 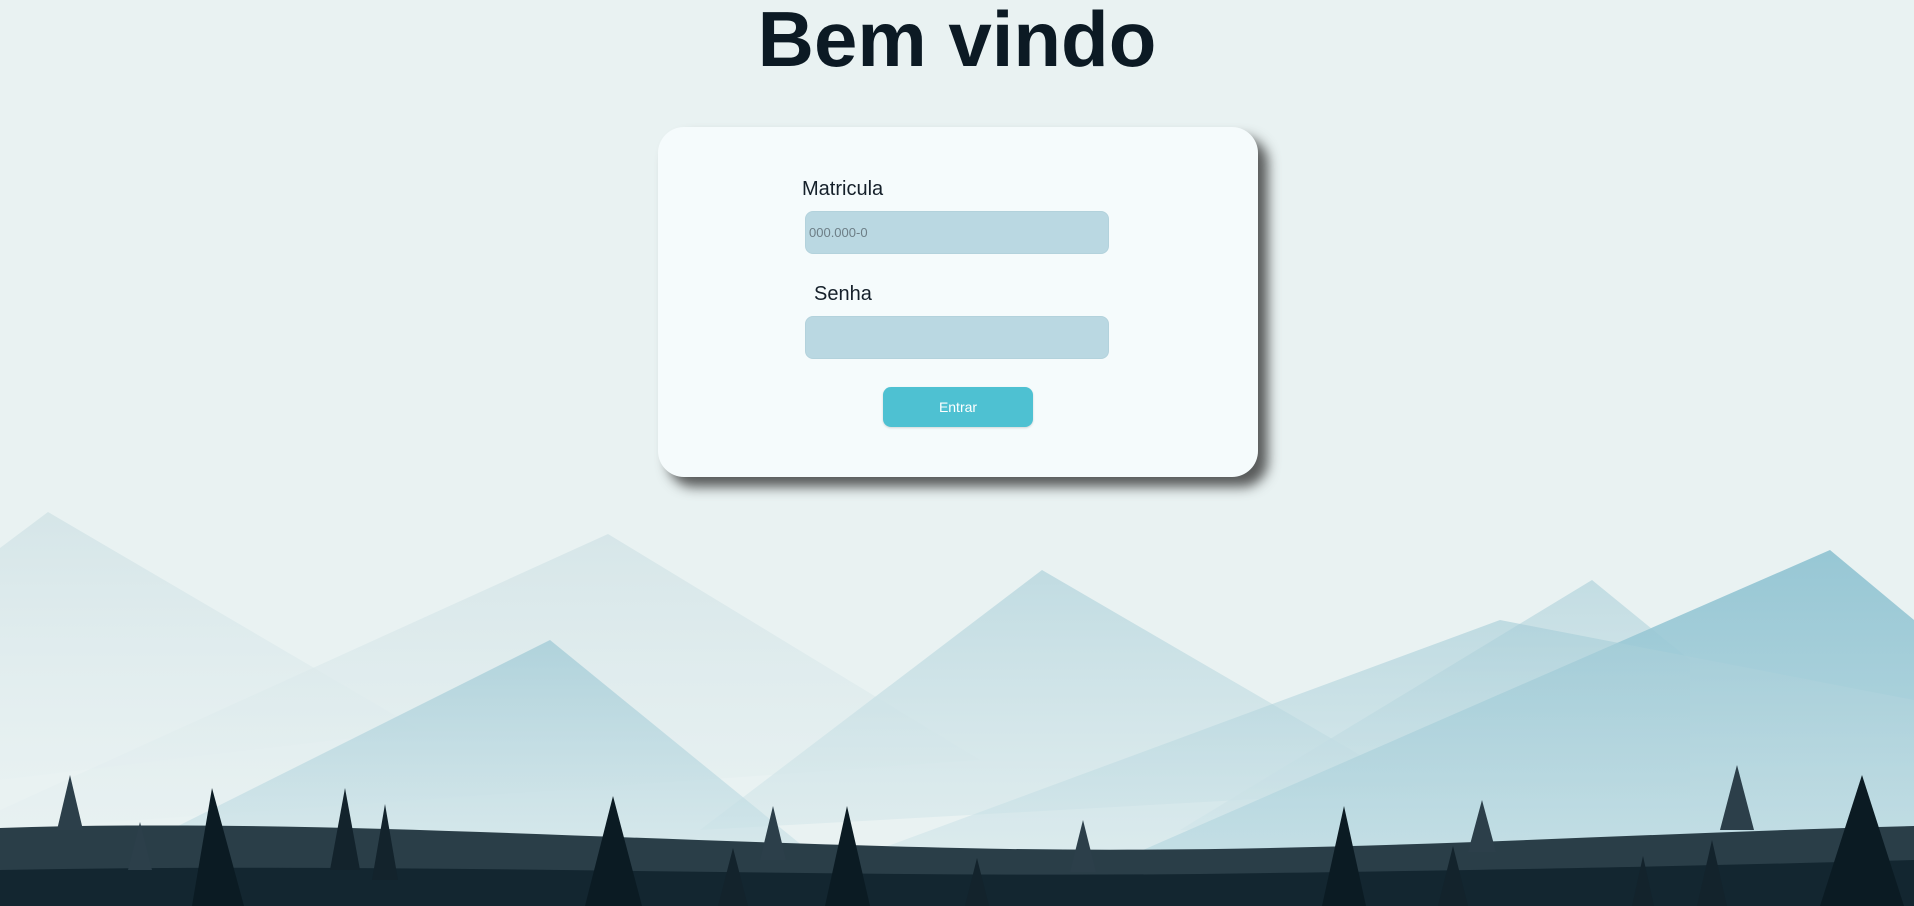 What do you see at coordinates (958, 302) in the screenshot?
I see `login-card: Matricula Senha Entrar` at bounding box center [958, 302].